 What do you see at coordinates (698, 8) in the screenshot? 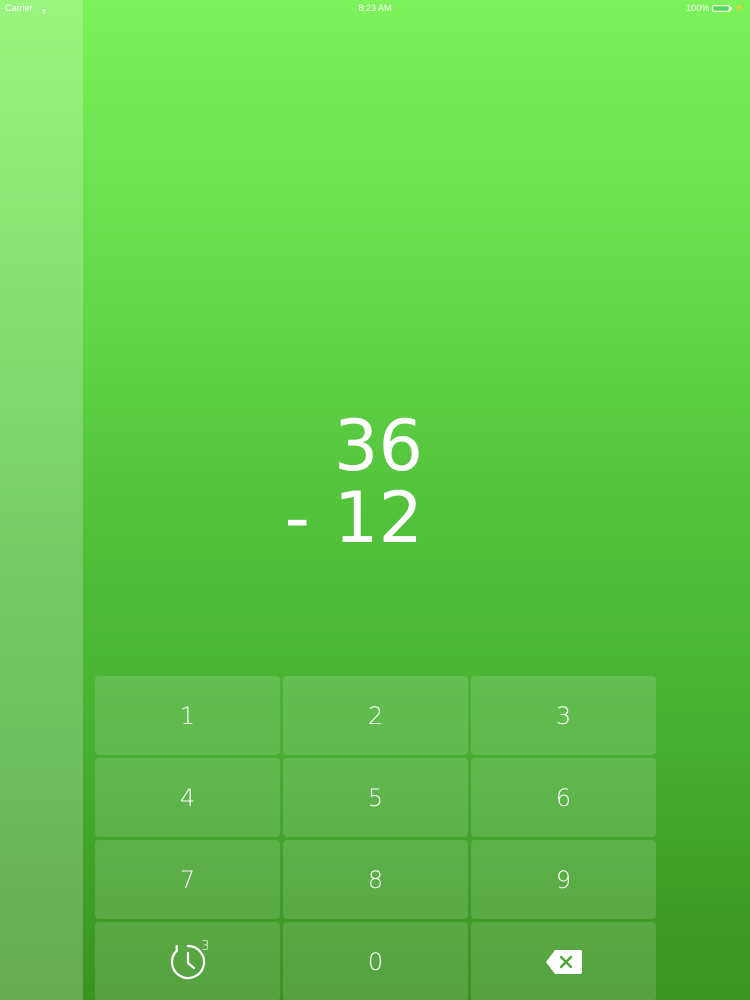
I see `battery-percent: 100%` at bounding box center [698, 8].